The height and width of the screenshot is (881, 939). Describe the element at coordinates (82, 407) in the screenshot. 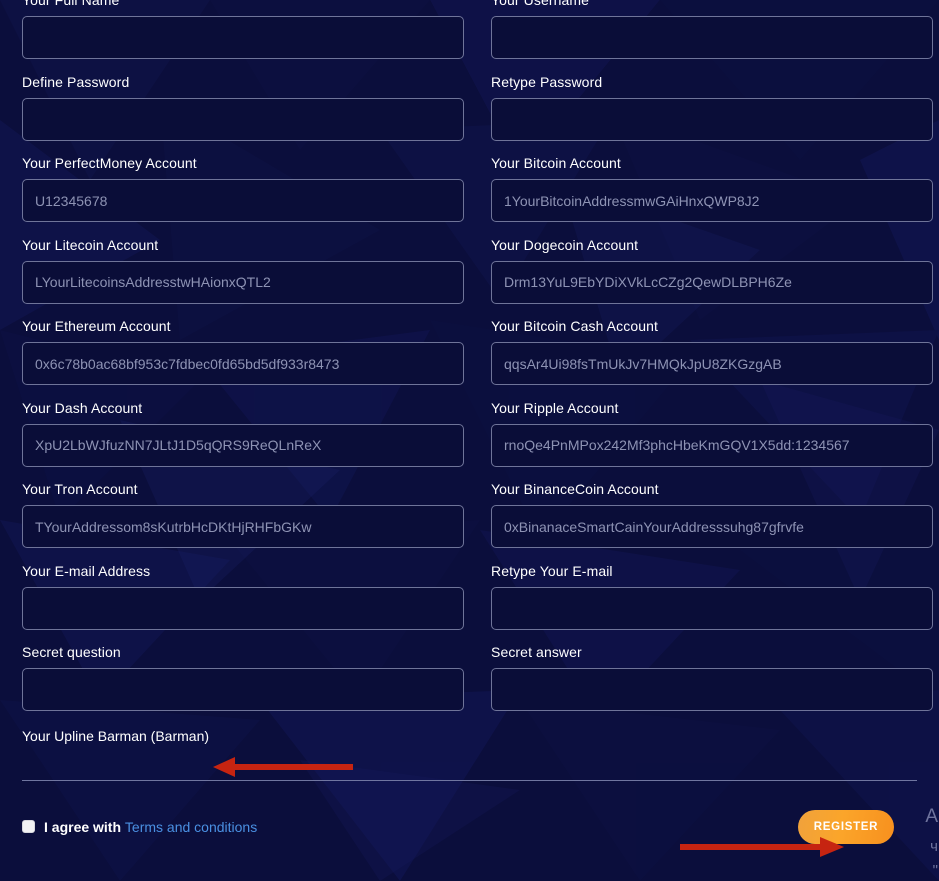

I see `label-your-dash-account: Your Dash Account` at that location.